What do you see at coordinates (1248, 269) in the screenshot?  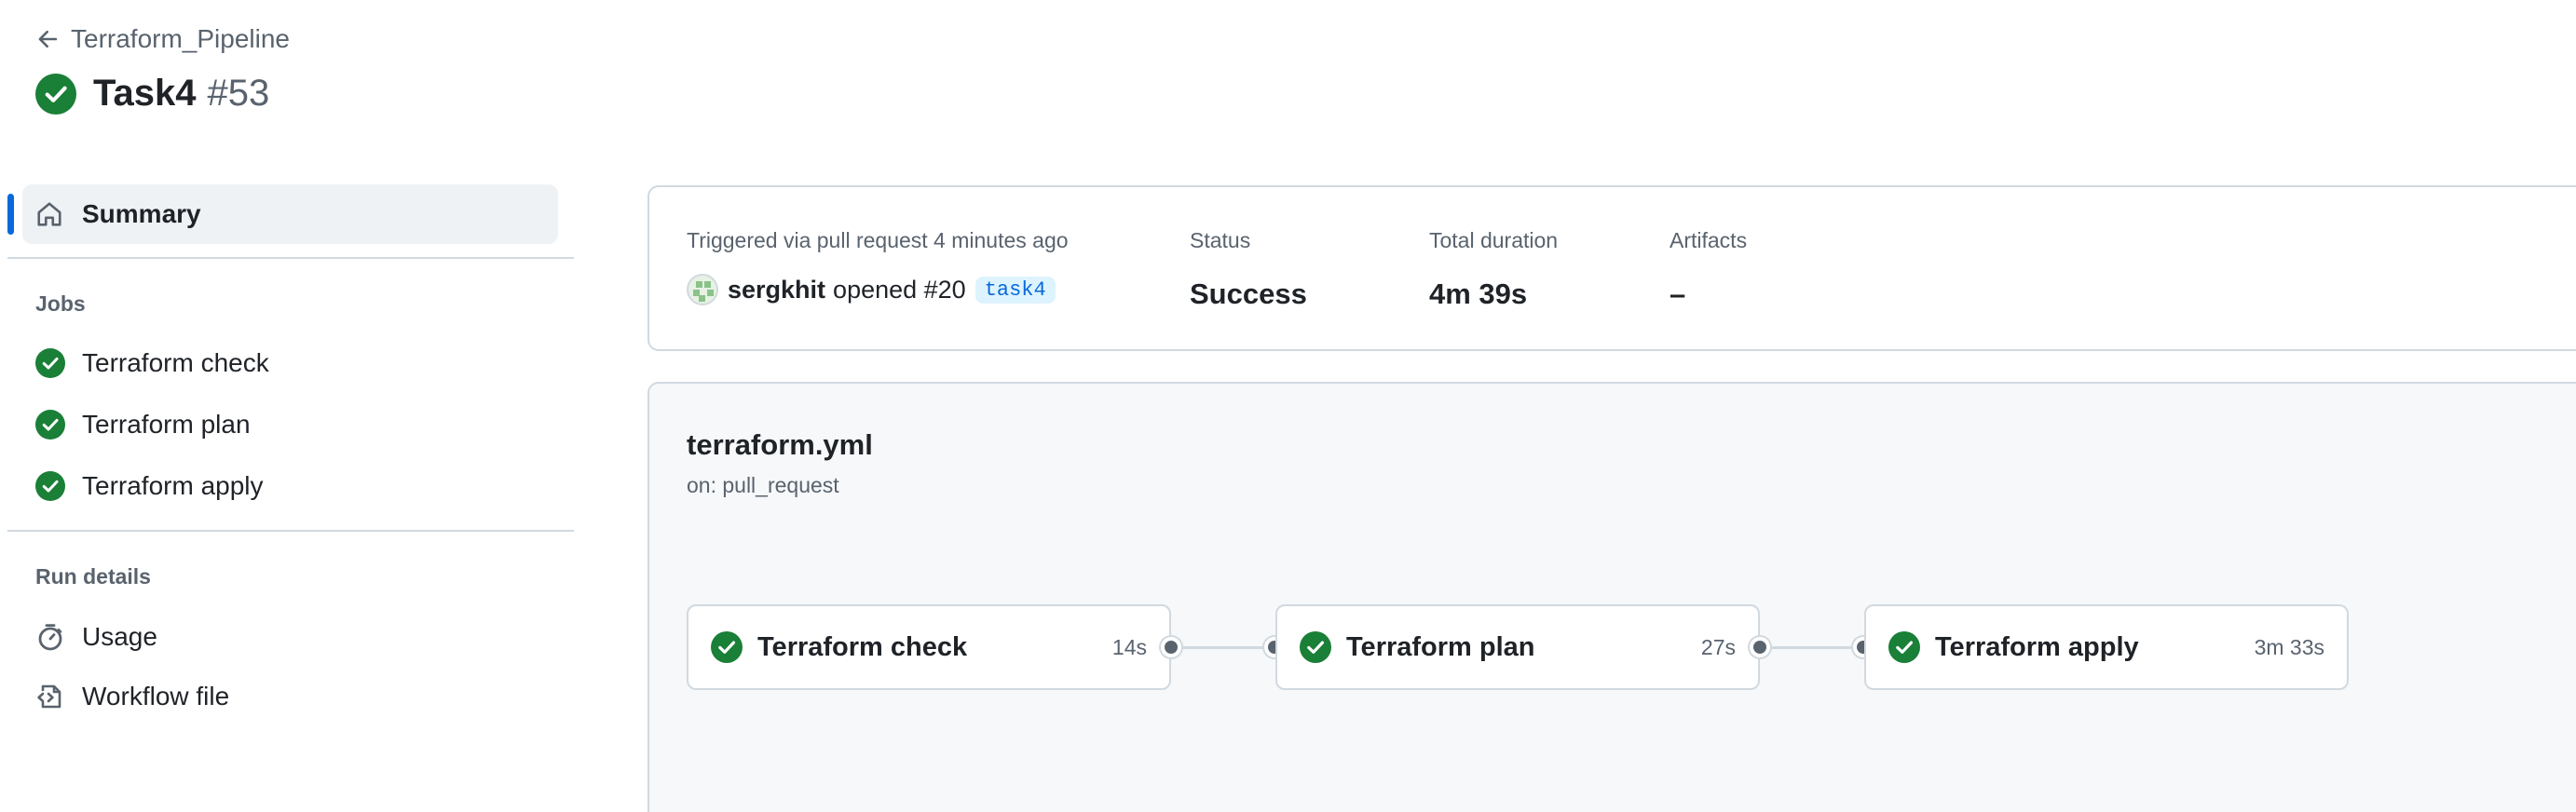 I see `status-info: Status Success` at bounding box center [1248, 269].